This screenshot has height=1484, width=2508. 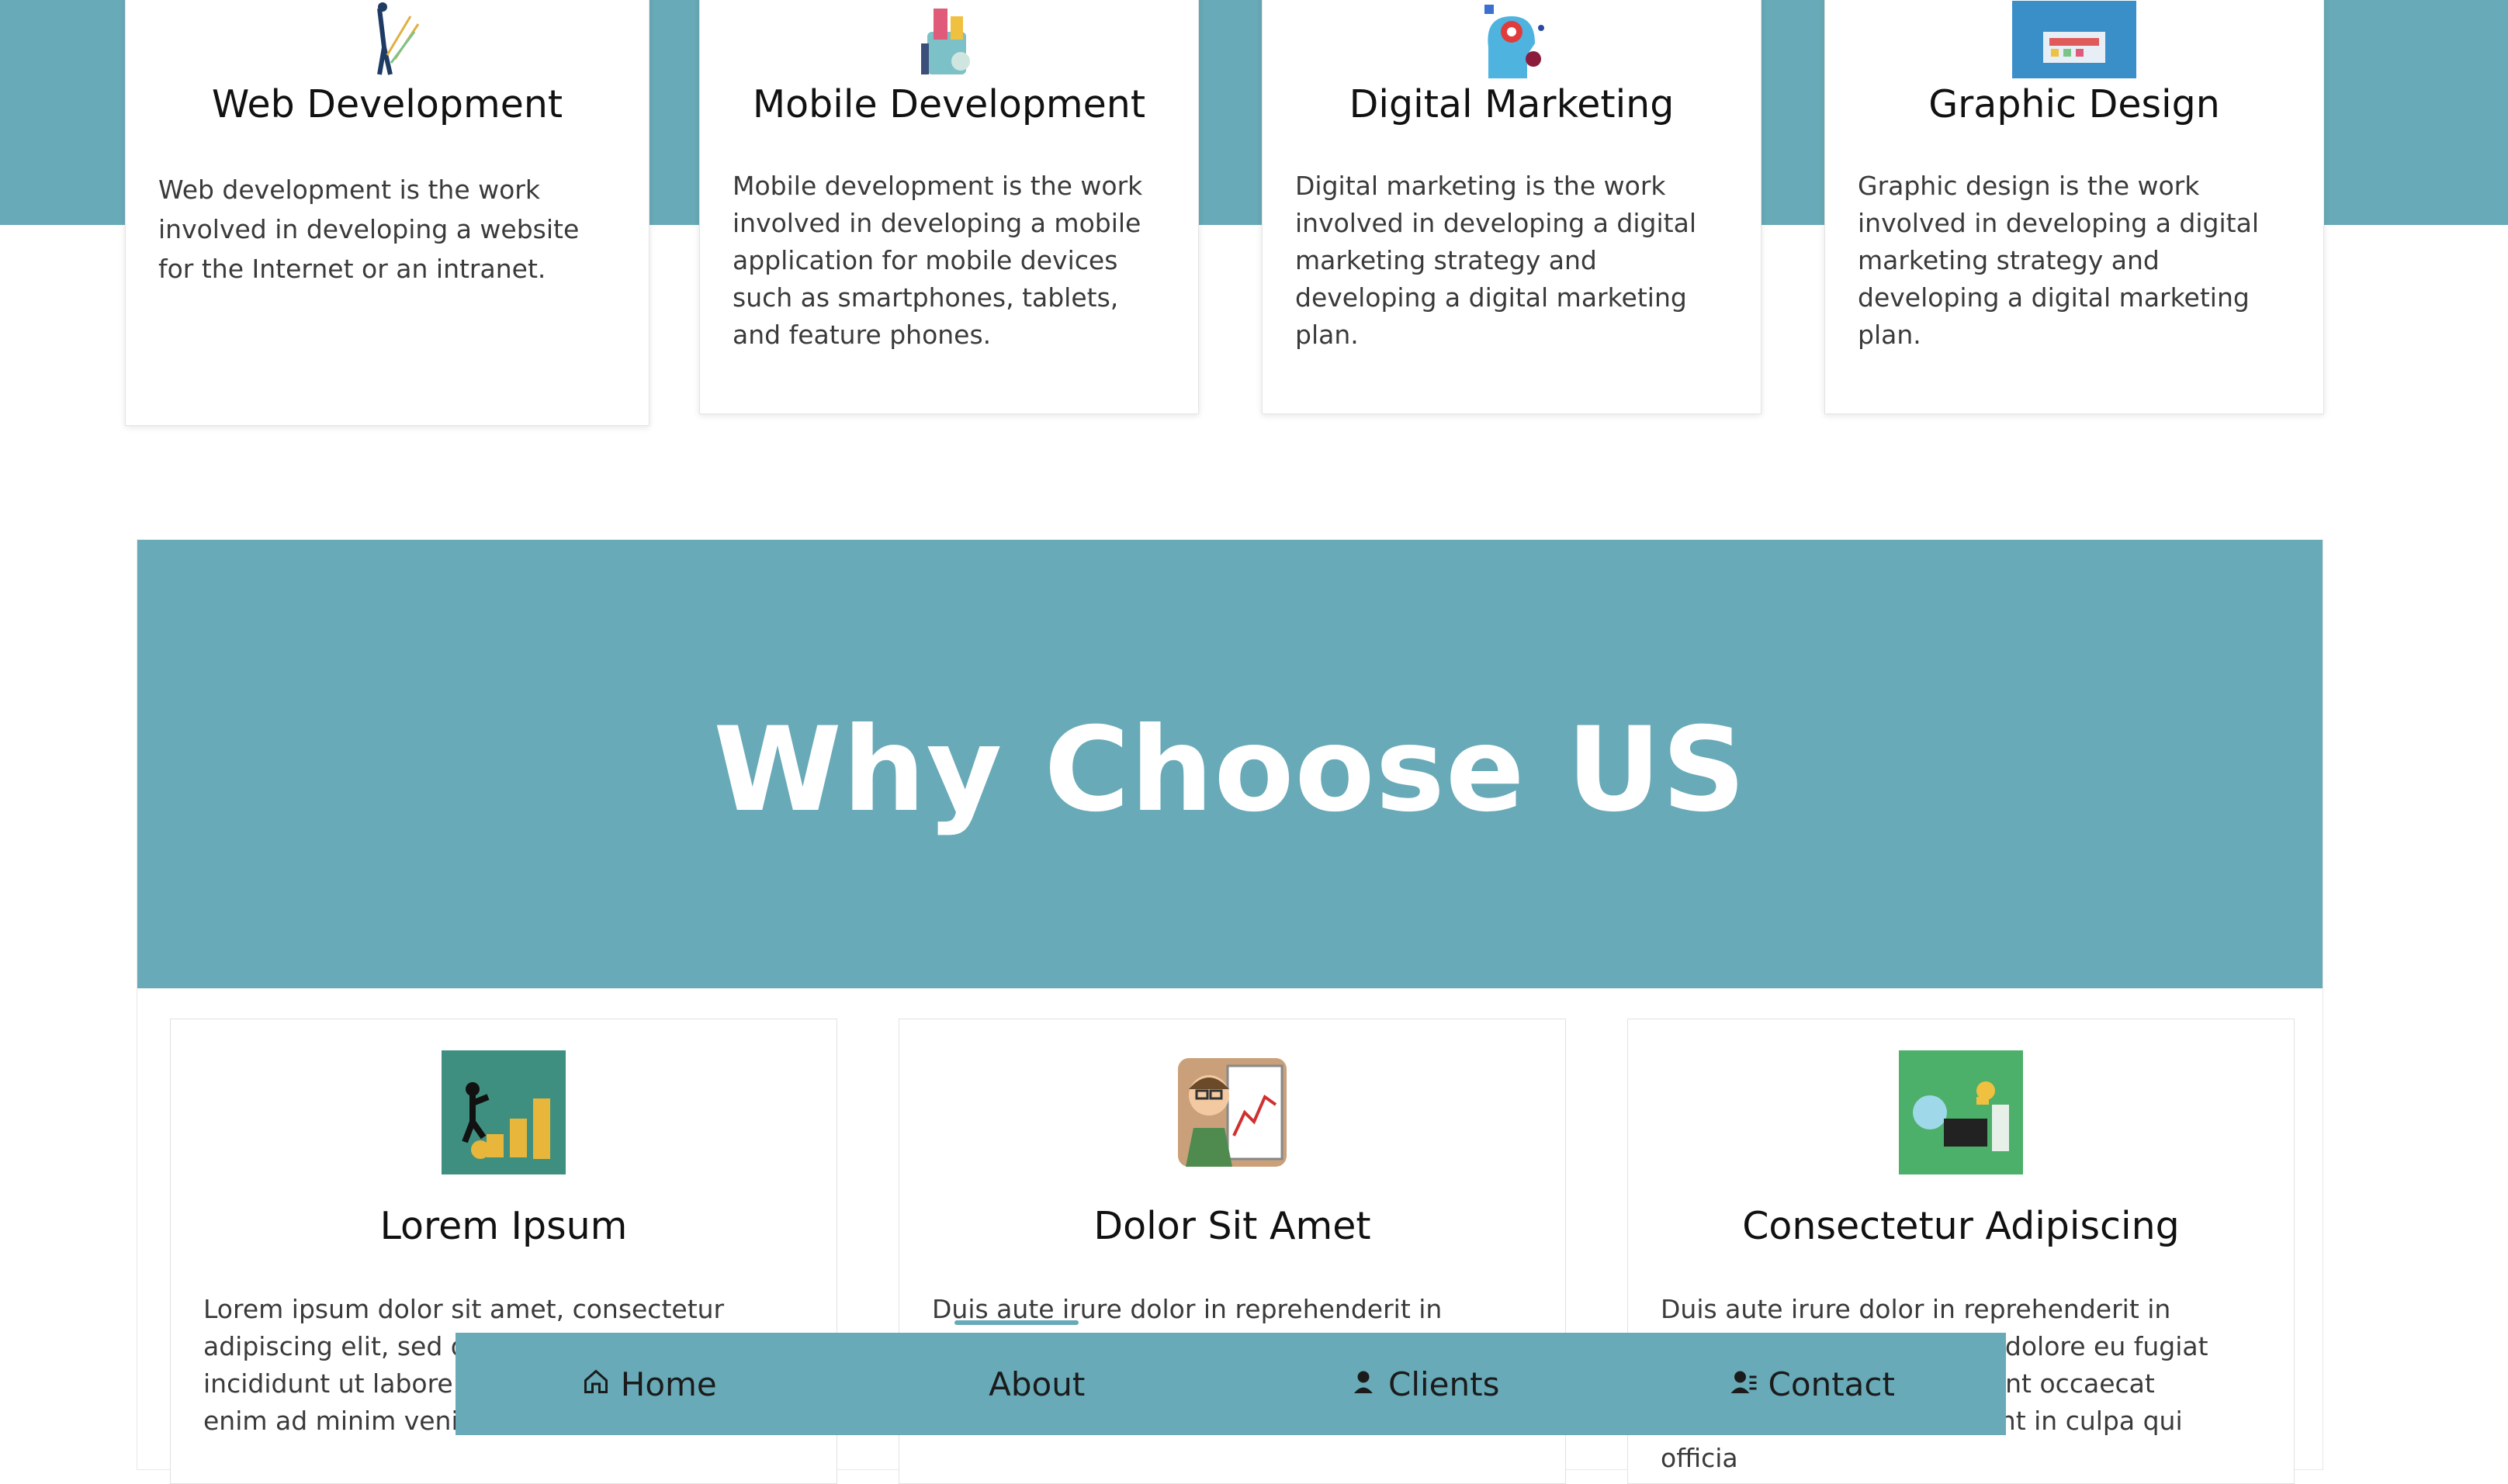 I want to click on person-icon, so click(x=1363, y=1384).